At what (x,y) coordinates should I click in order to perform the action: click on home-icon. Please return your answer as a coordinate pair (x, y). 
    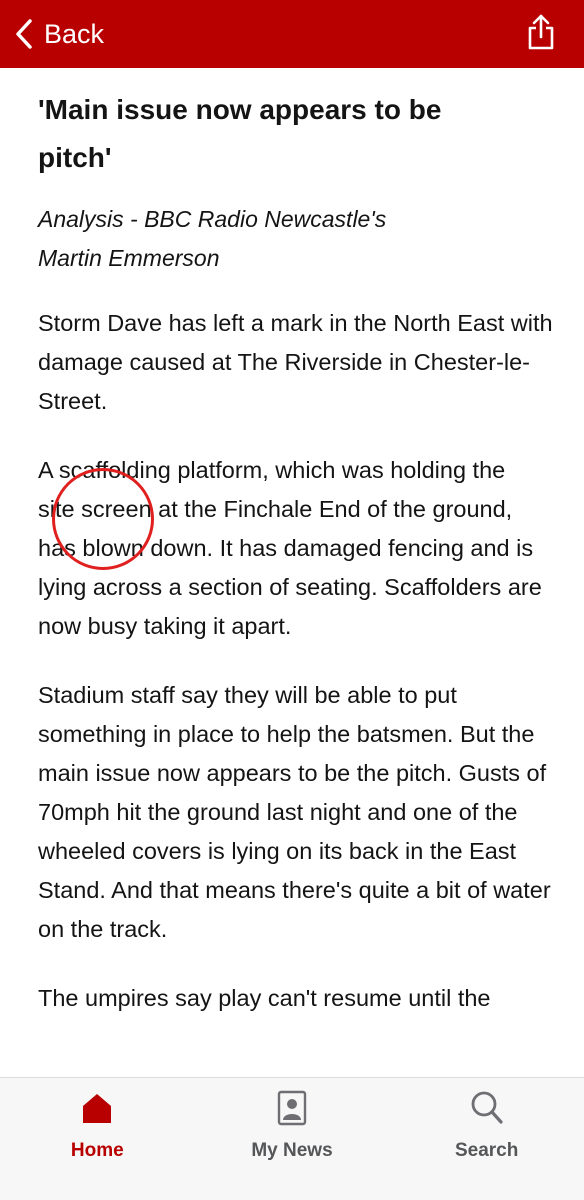
    Looking at the image, I should click on (97, 1108).